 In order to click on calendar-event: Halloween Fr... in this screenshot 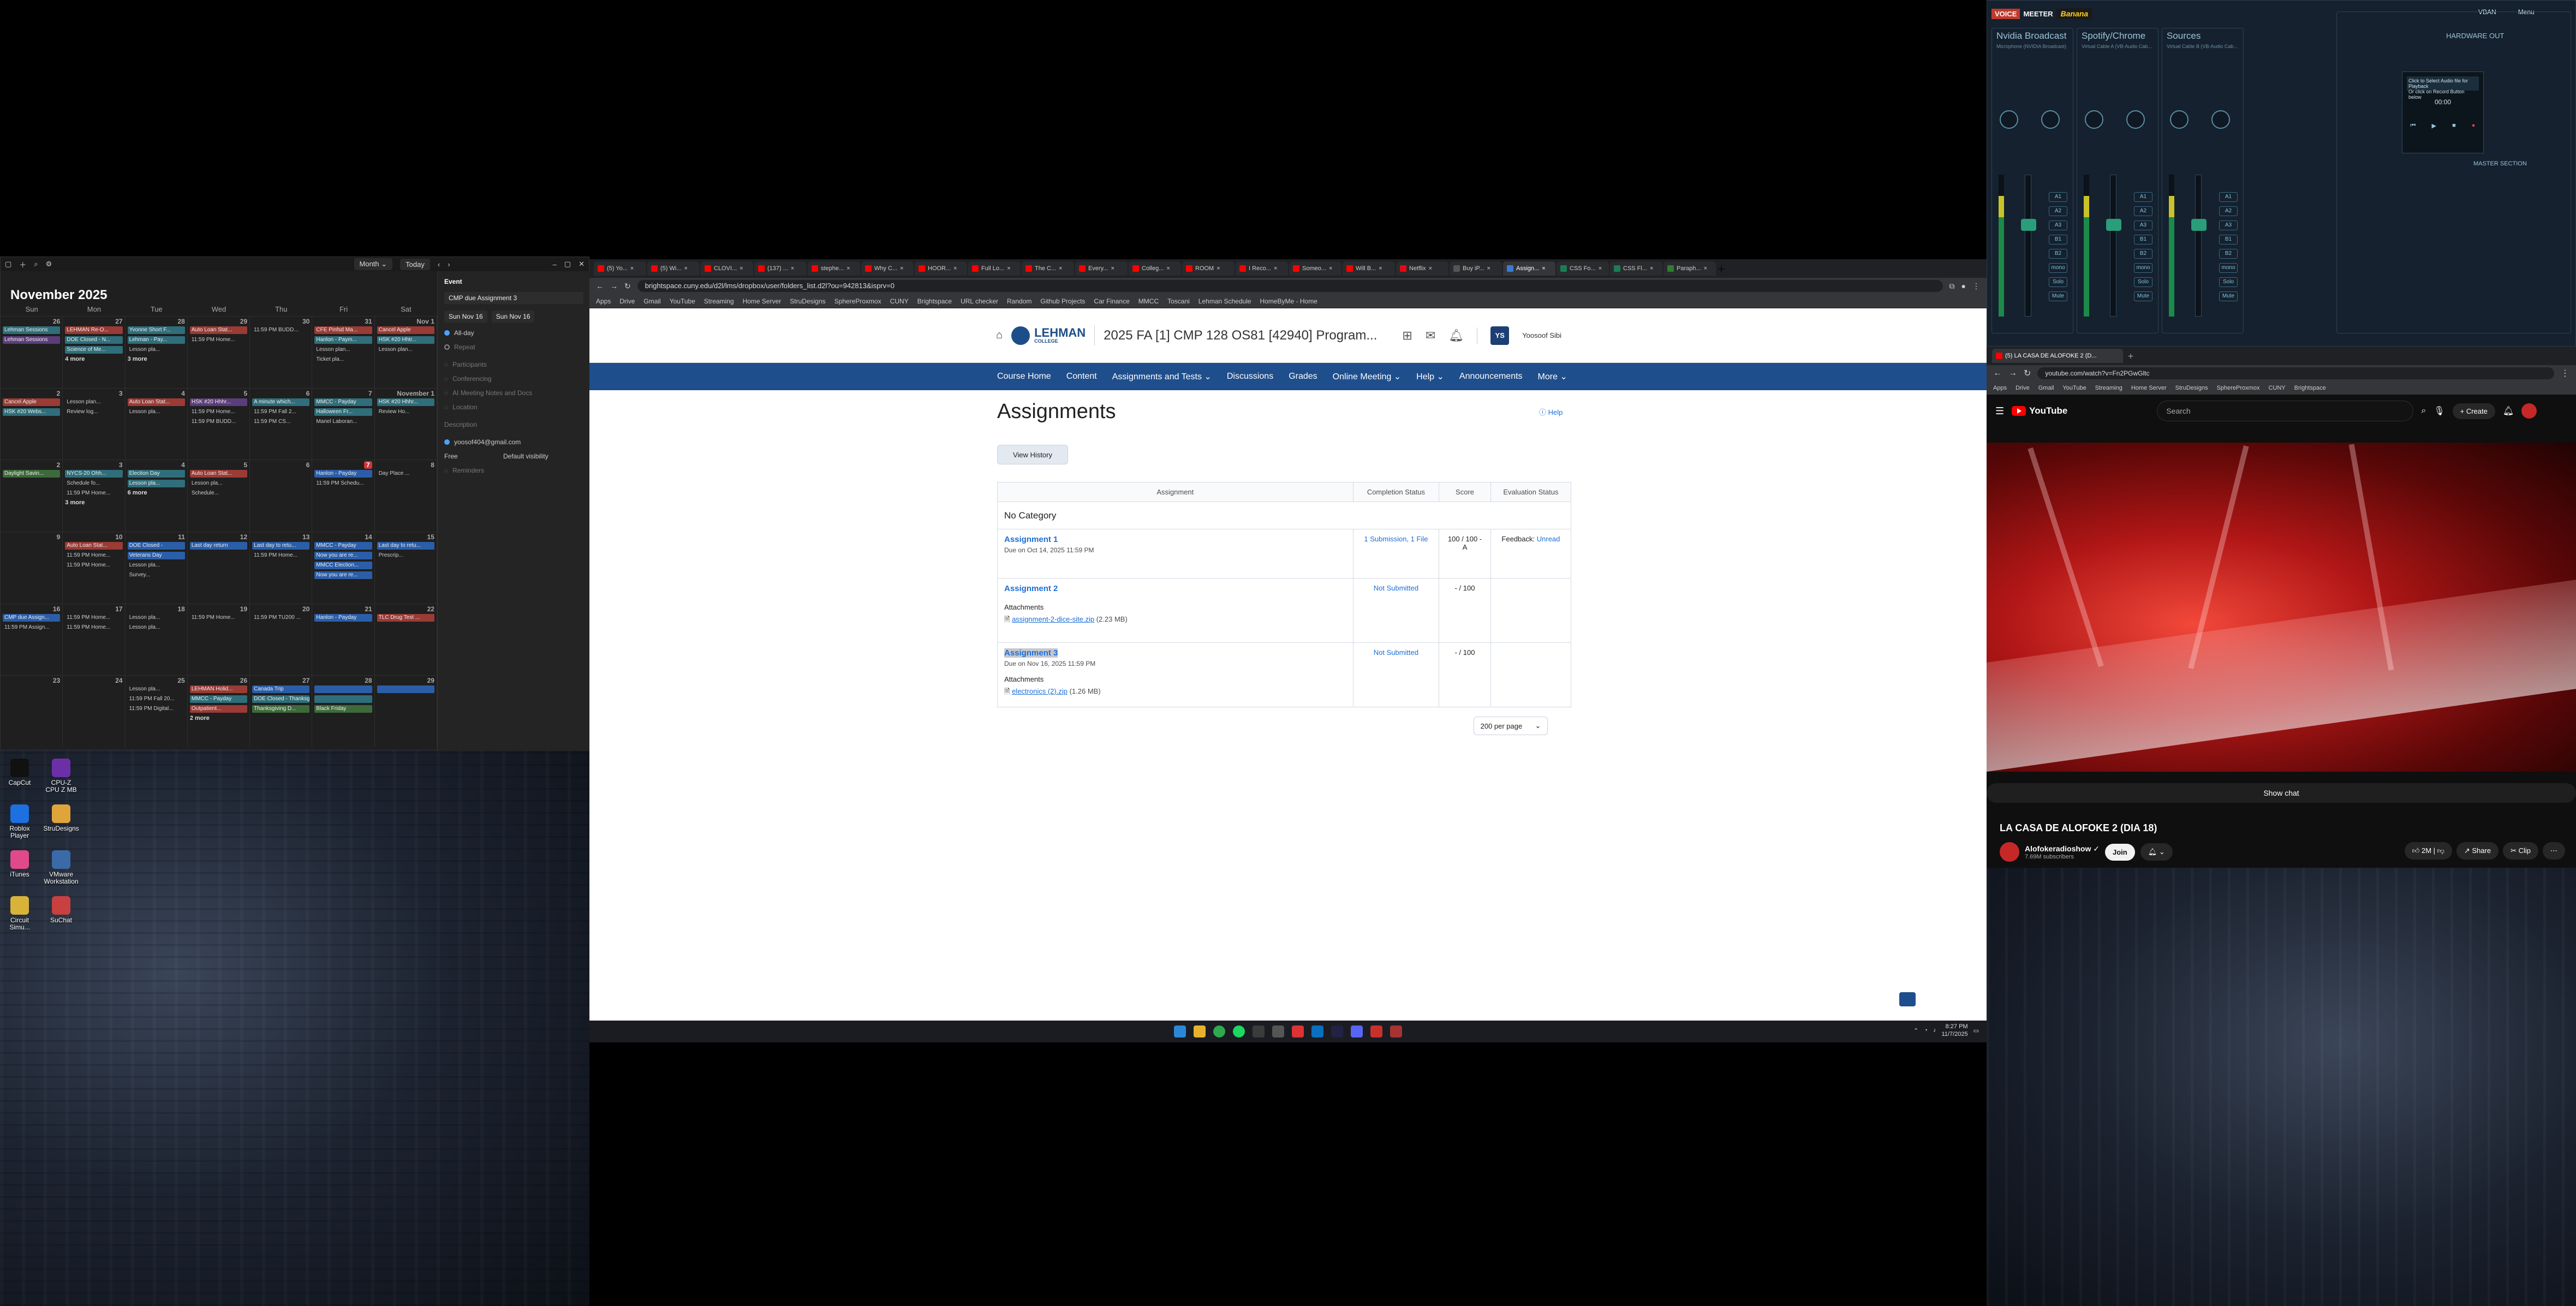, I will do `click(343, 412)`.